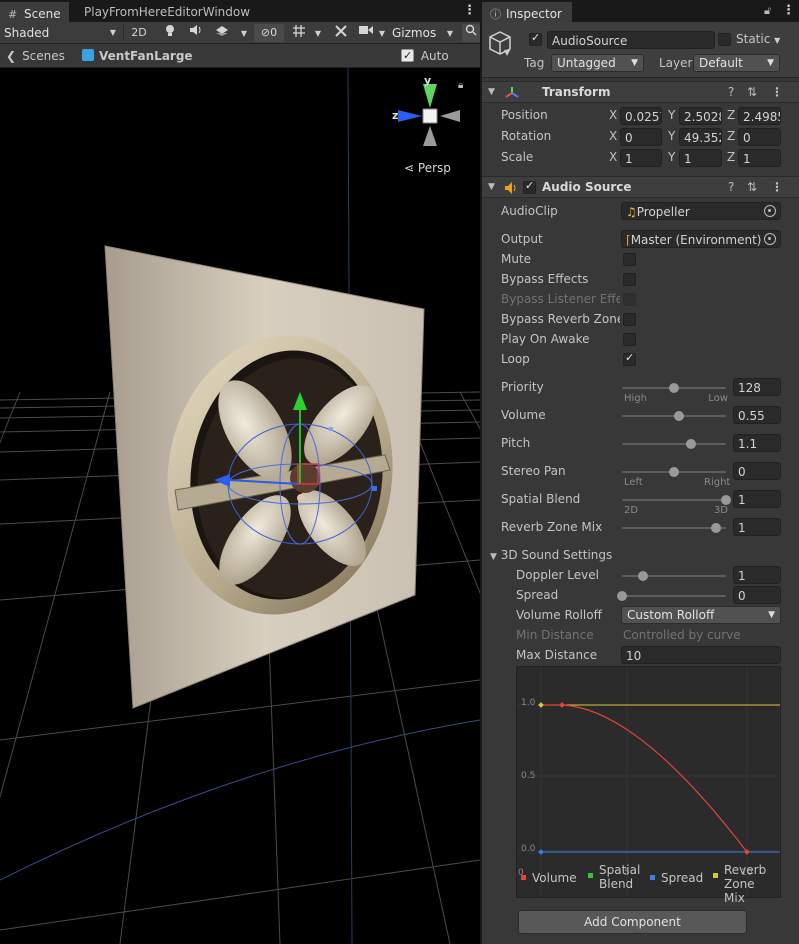 The width and height of the screenshot is (799, 944). What do you see at coordinates (767, 11) in the screenshot?
I see `lock-icon: 🔓︎` at bounding box center [767, 11].